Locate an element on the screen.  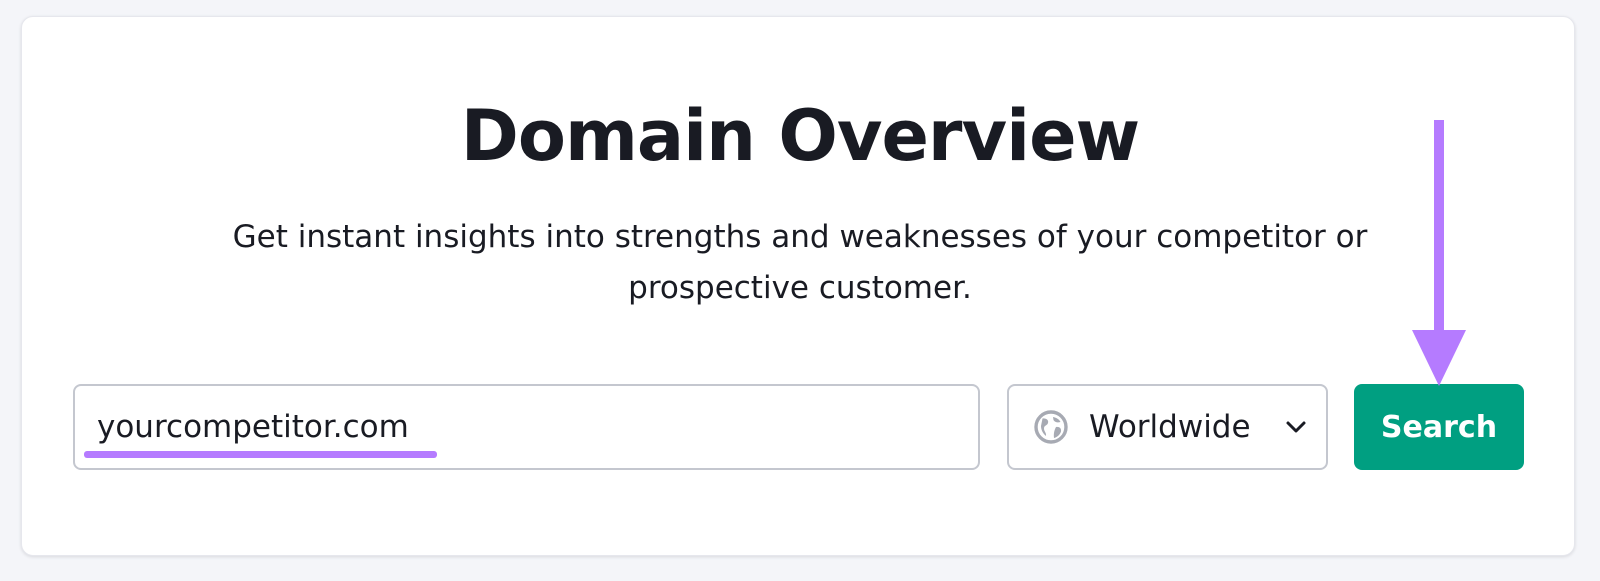
annotation-arrow is located at coordinates (1439, 253).